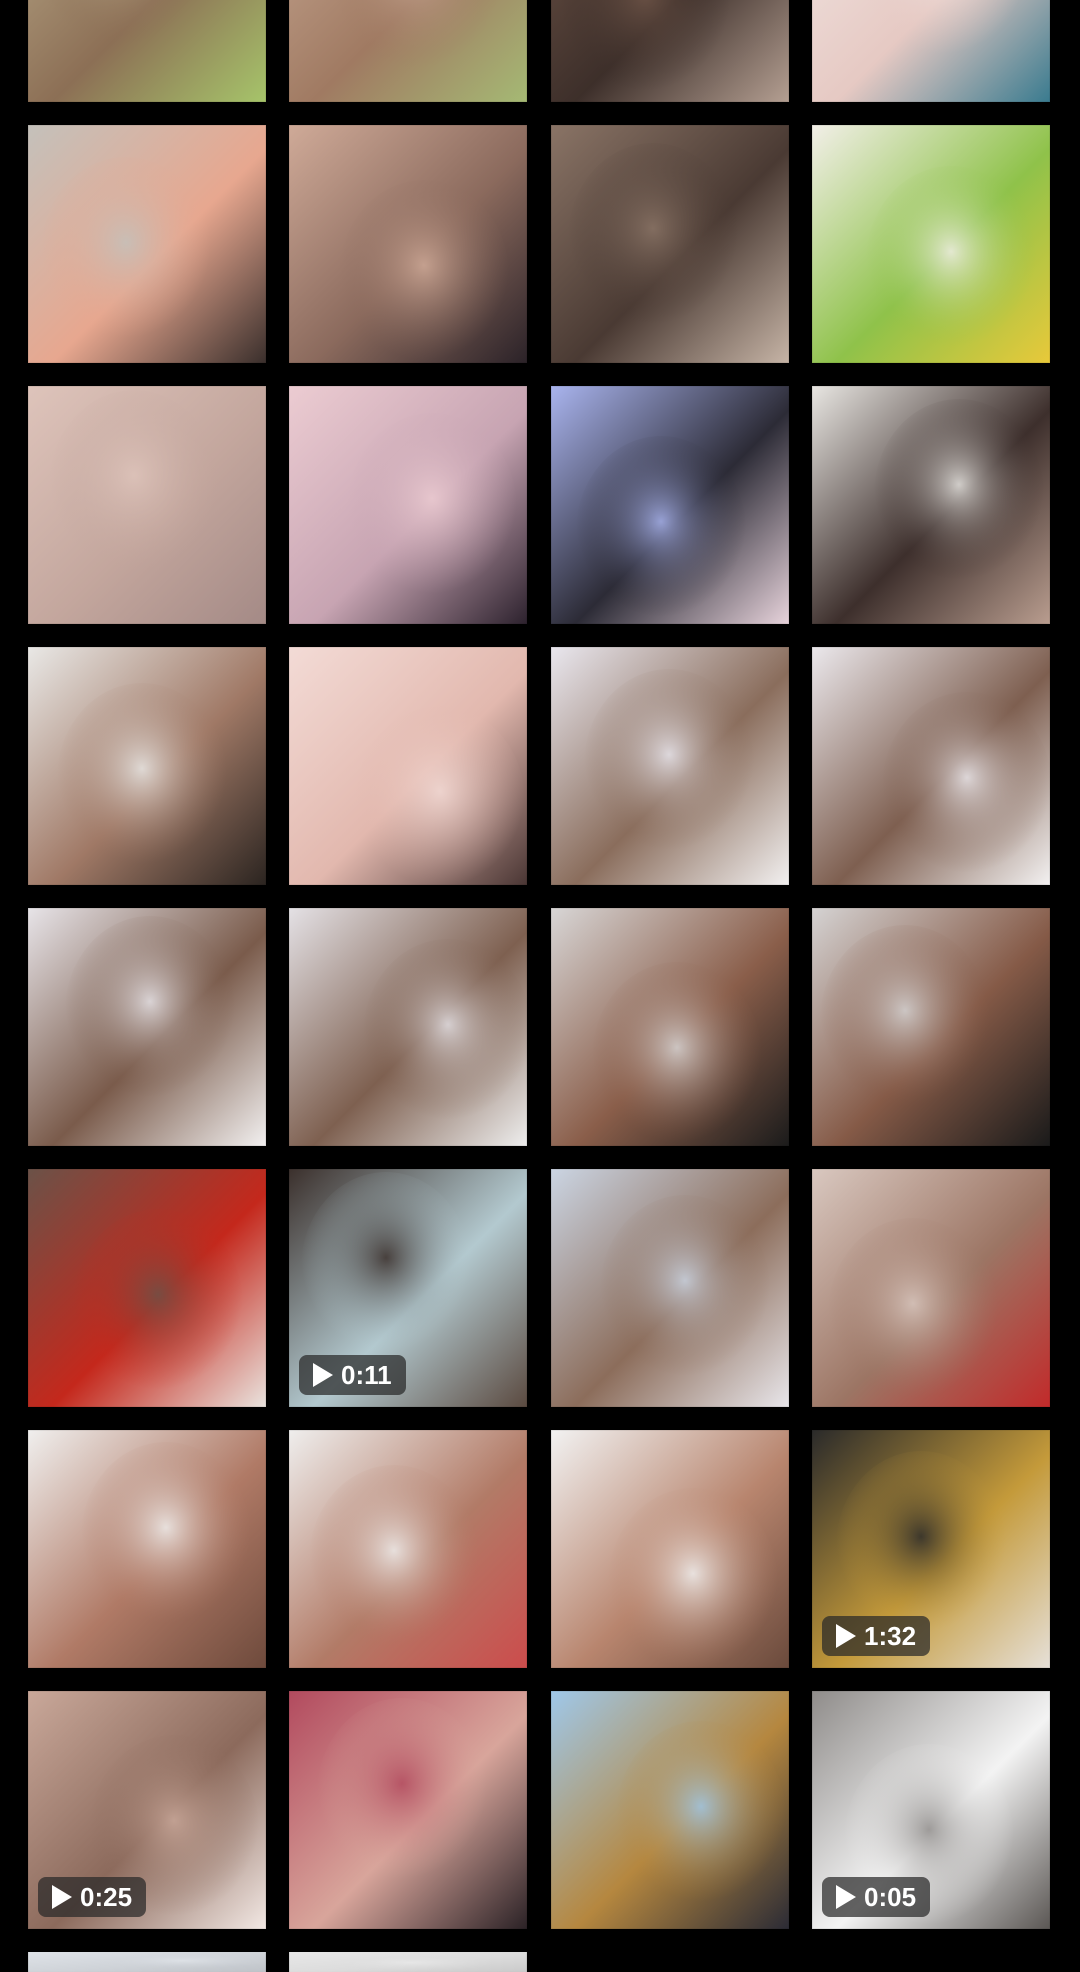 This screenshot has width=1080, height=1972. What do you see at coordinates (106, 1896) in the screenshot?
I see `video-duration: 0:25` at bounding box center [106, 1896].